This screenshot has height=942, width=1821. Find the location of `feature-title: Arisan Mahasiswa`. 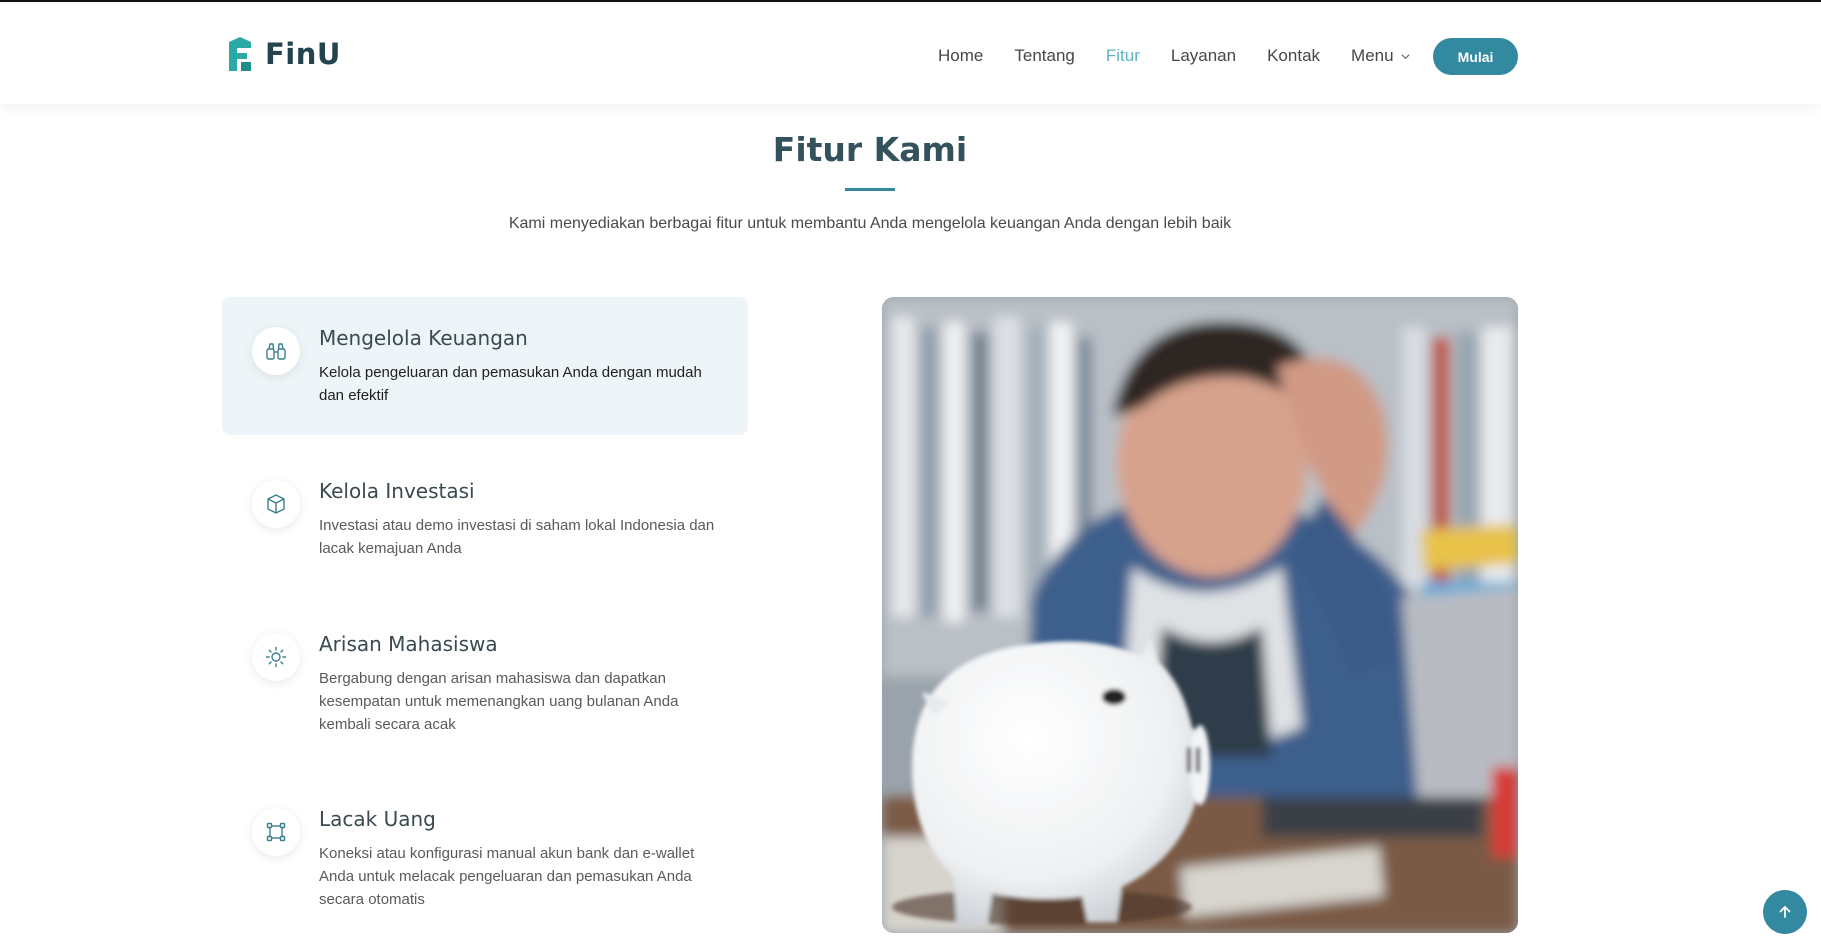

feature-title: Arisan Mahasiswa is located at coordinates (408, 644).